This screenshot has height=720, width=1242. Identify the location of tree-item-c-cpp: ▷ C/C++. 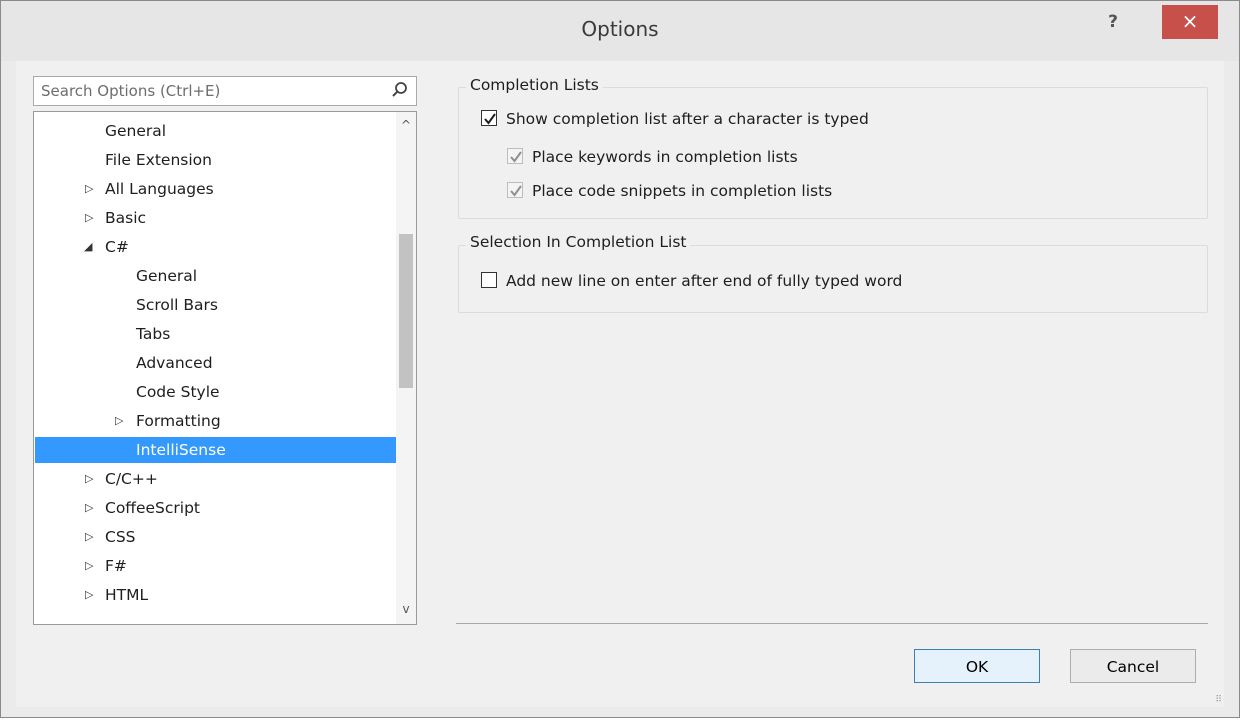
(216, 479).